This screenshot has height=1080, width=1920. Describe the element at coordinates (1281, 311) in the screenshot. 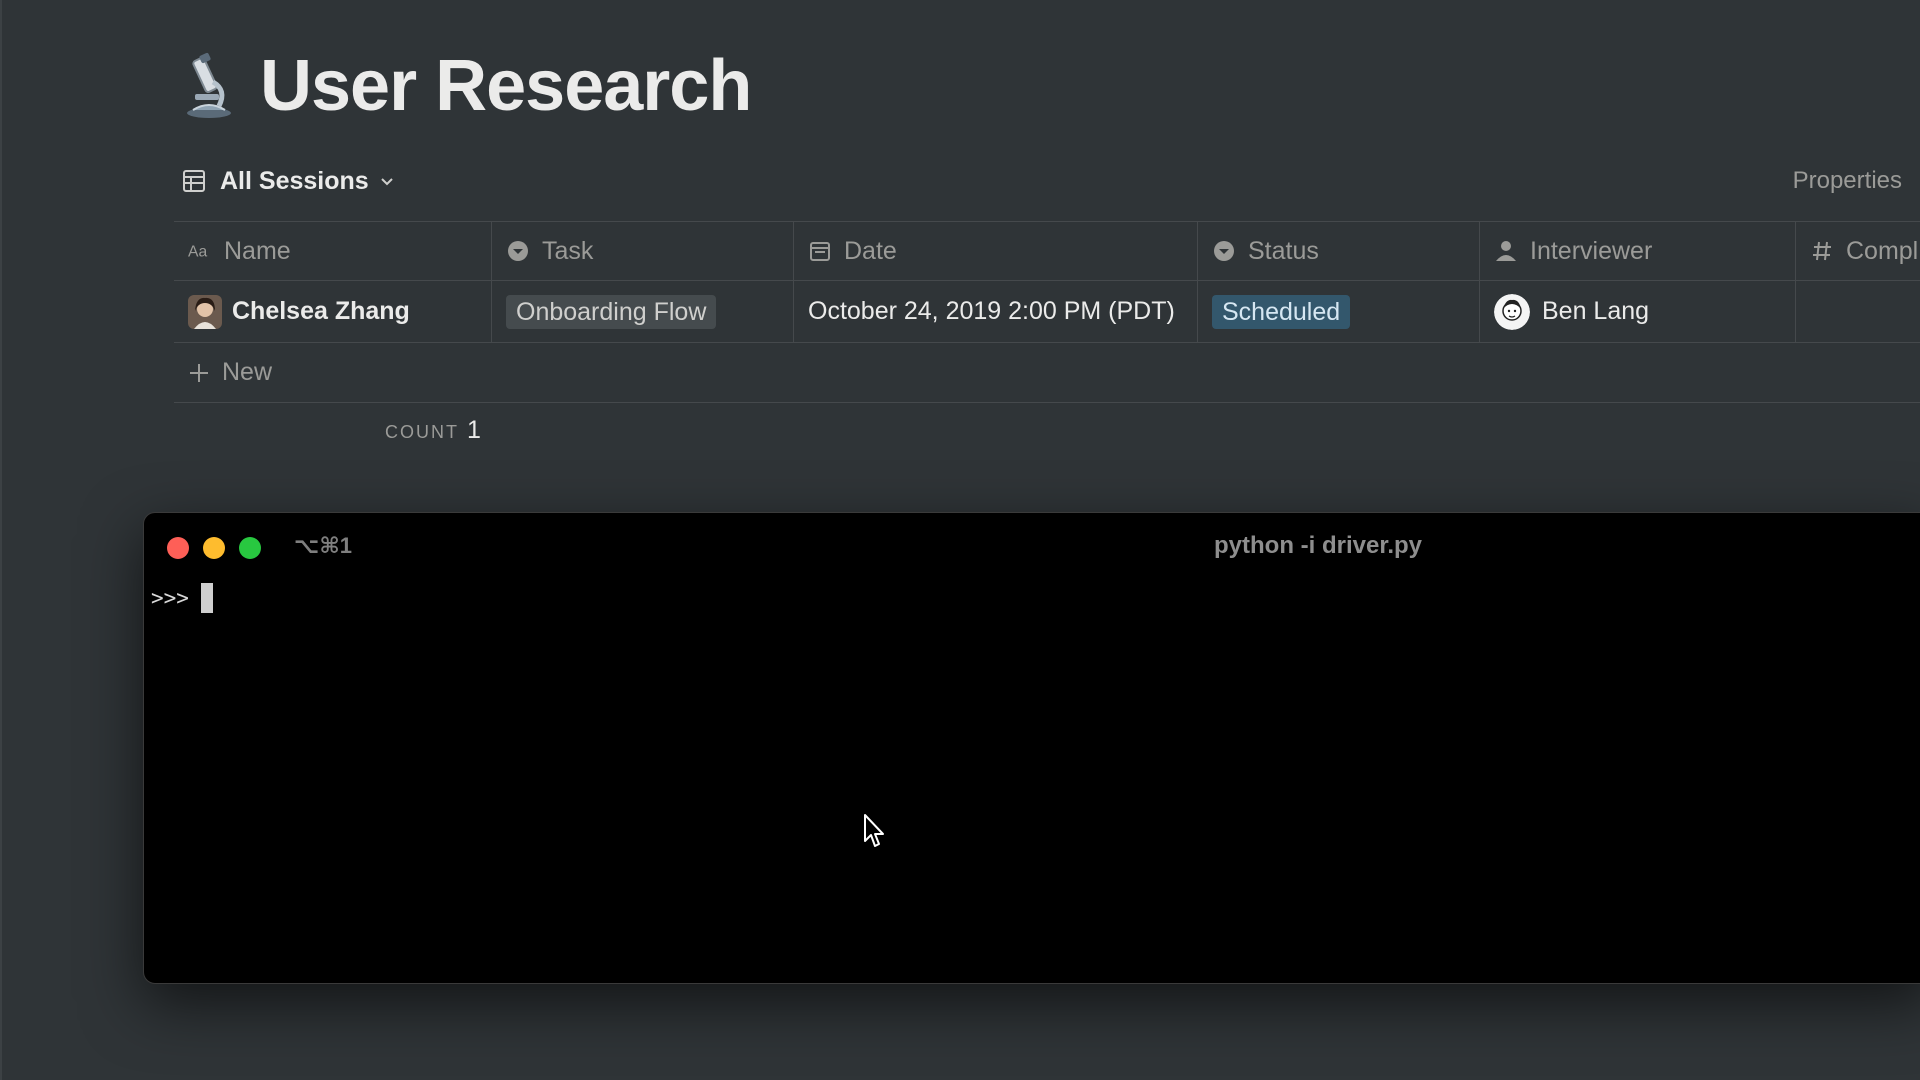

I see `status-badge: Scheduled` at that location.